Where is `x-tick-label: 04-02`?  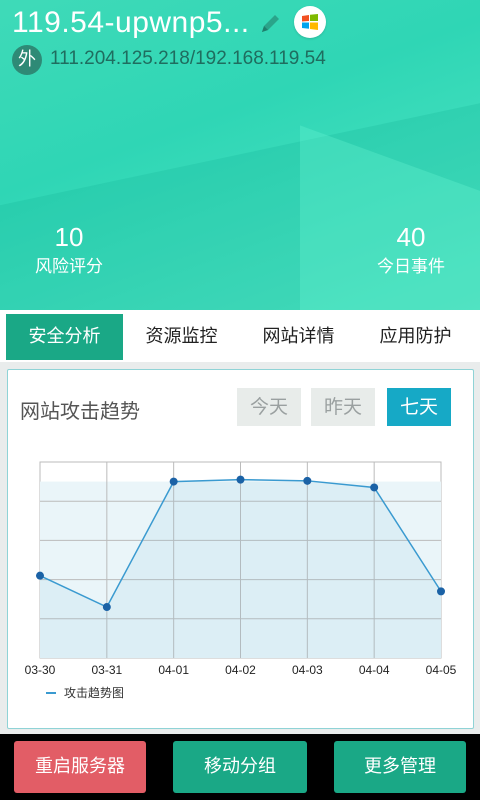 x-tick-label: 04-02 is located at coordinates (240, 670).